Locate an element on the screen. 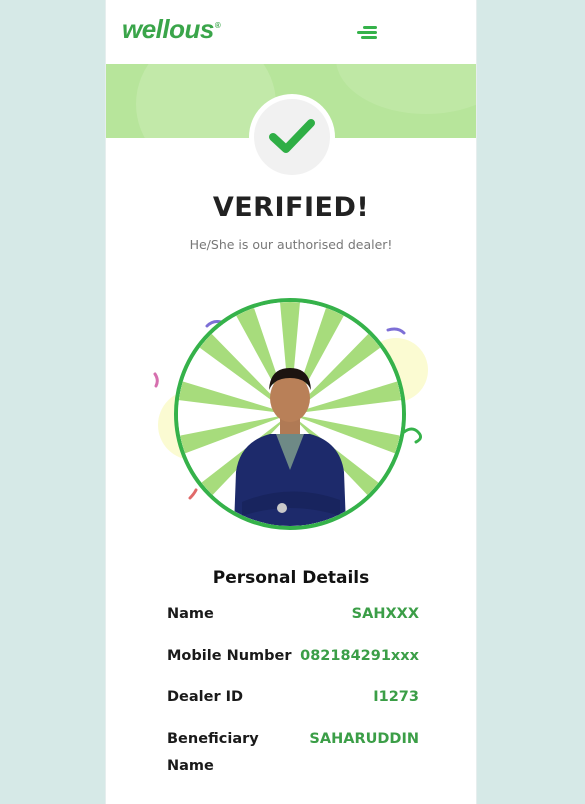  header: wellous® is located at coordinates (291, 32).